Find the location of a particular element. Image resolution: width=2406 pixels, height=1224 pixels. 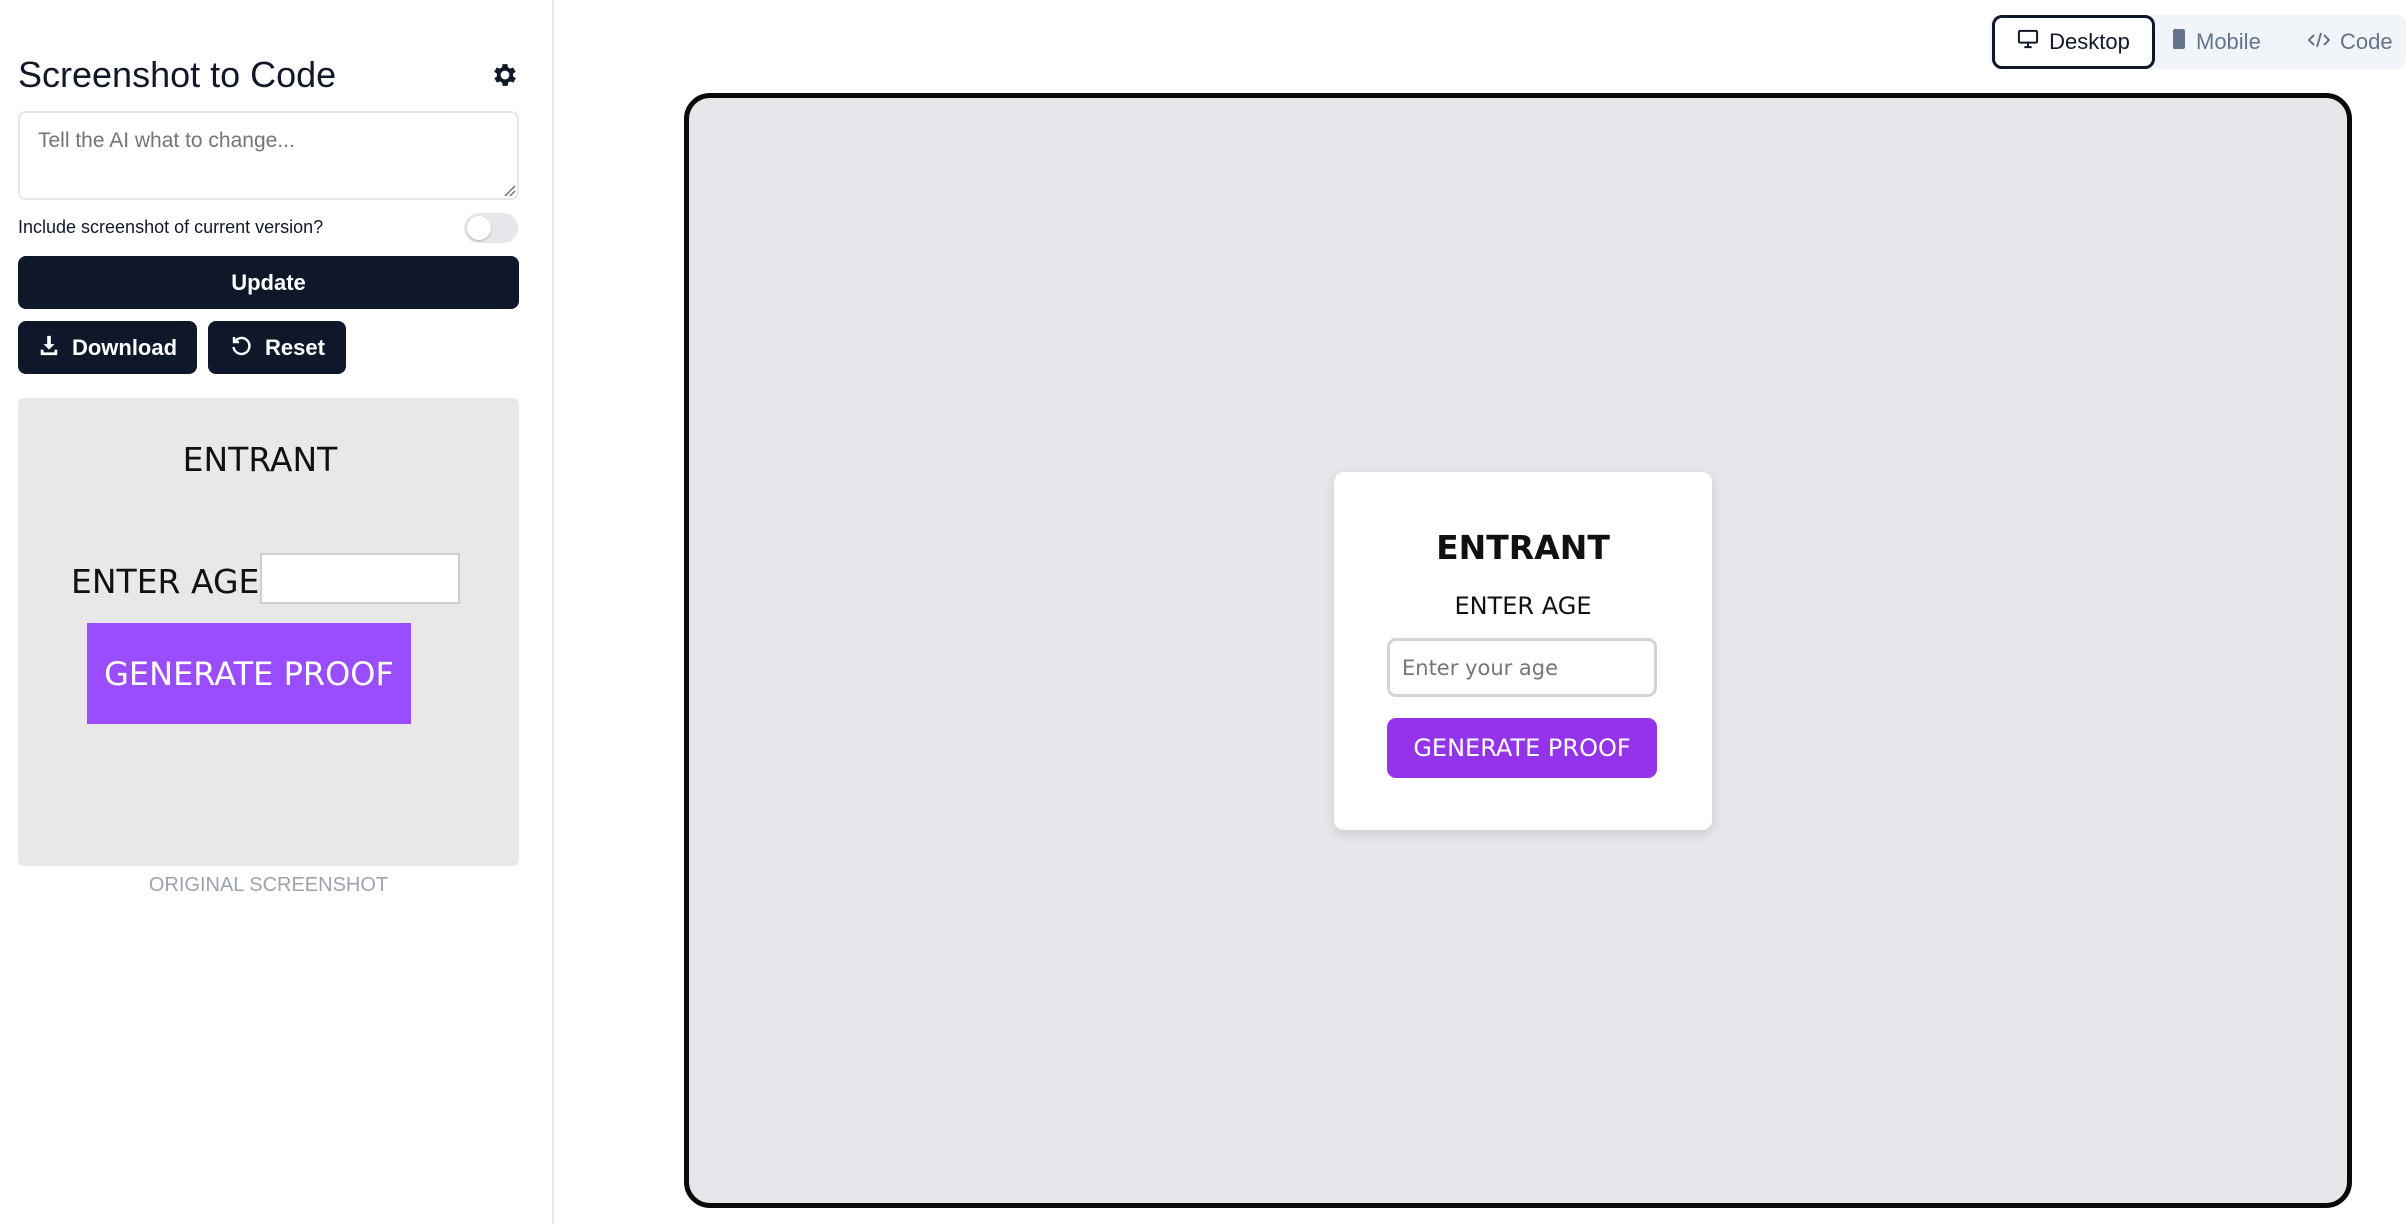

tab-mobile-label: Mobile is located at coordinates (2228, 41).